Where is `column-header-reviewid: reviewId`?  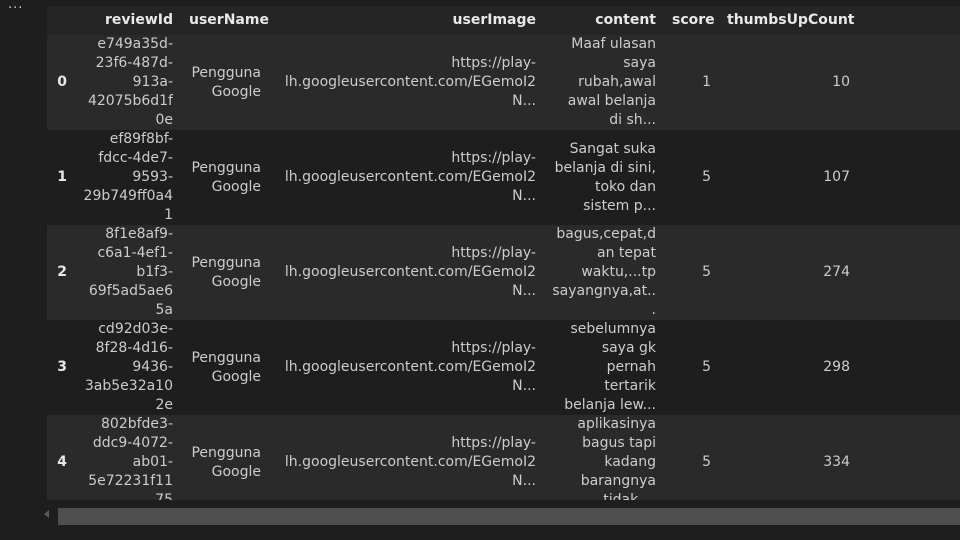
column-header-reviewid: reviewId is located at coordinates (139, 20).